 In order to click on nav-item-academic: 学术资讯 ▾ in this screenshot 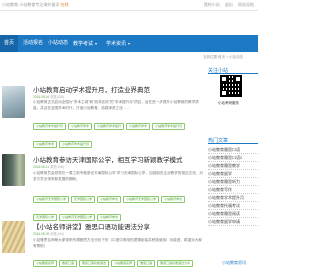, I will do `click(118, 43)`.